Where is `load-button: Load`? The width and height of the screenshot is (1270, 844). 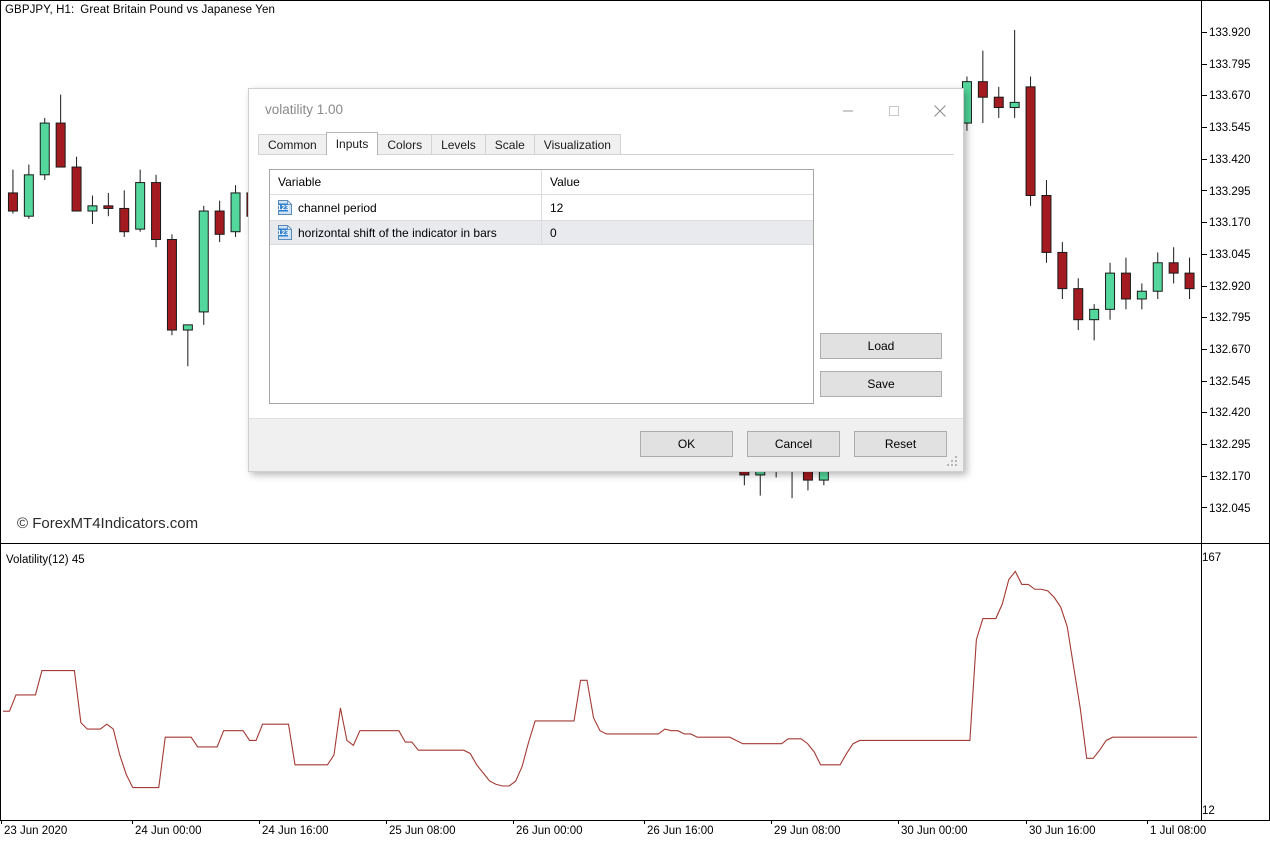 load-button: Load is located at coordinates (881, 346).